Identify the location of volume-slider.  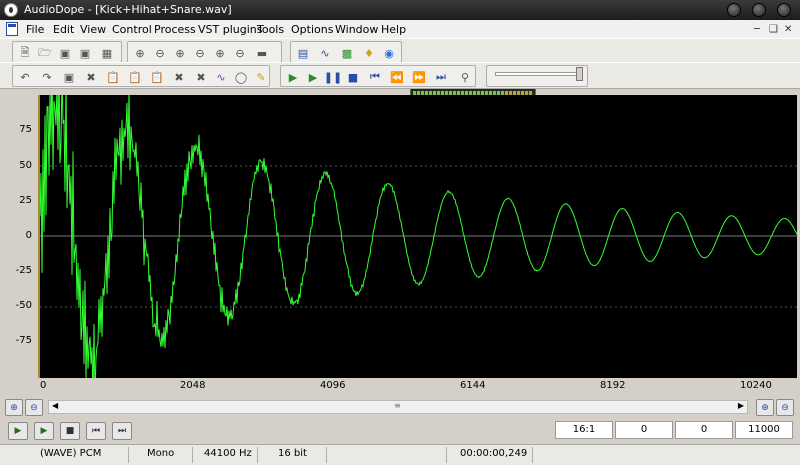
(537, 74).